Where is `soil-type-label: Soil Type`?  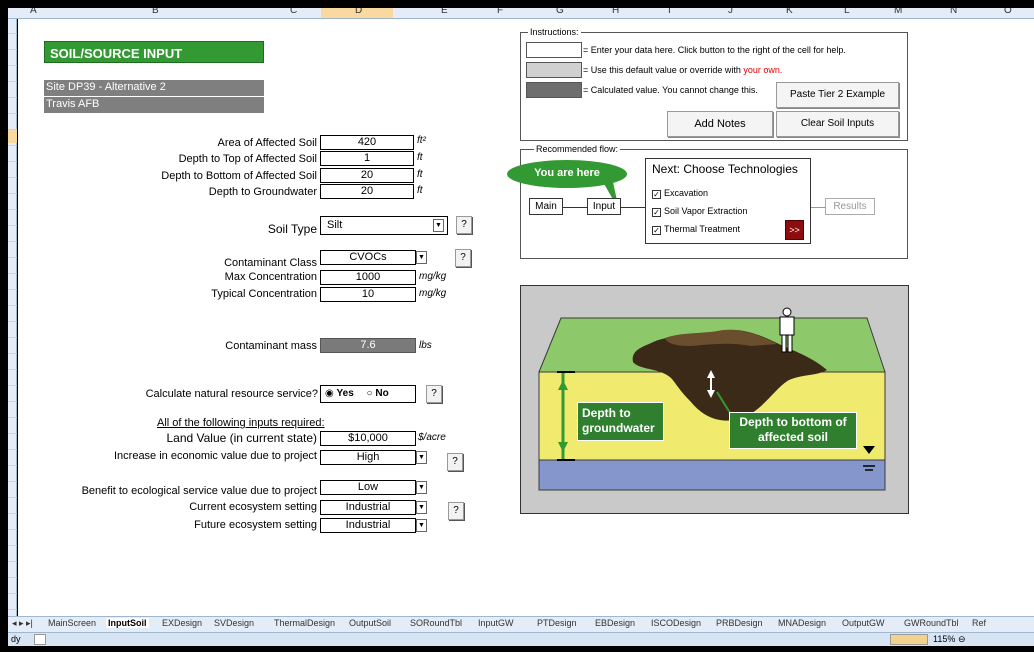
soil-type-label: Soil Type is located at coordinates (292, 229).